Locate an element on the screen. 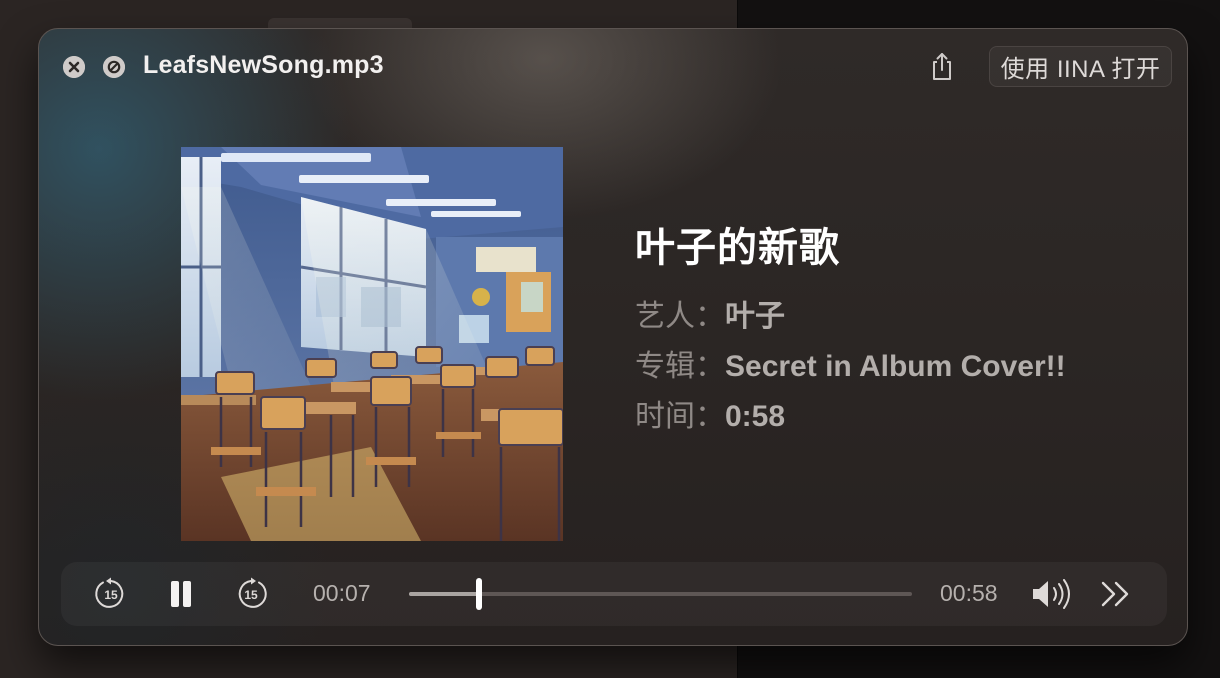 The width and height of the screenshot is (1220, 678). song-title: 叶子的新歌 is located at coordinates (737, 248).